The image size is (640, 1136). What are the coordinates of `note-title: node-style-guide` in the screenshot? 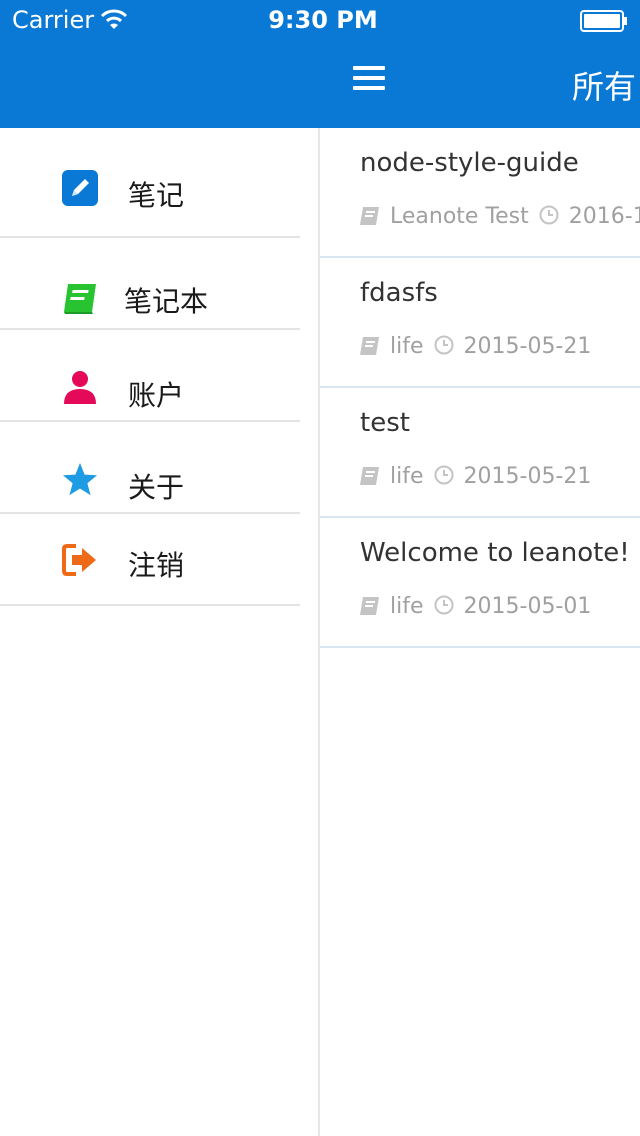 It's located at (469, 163).